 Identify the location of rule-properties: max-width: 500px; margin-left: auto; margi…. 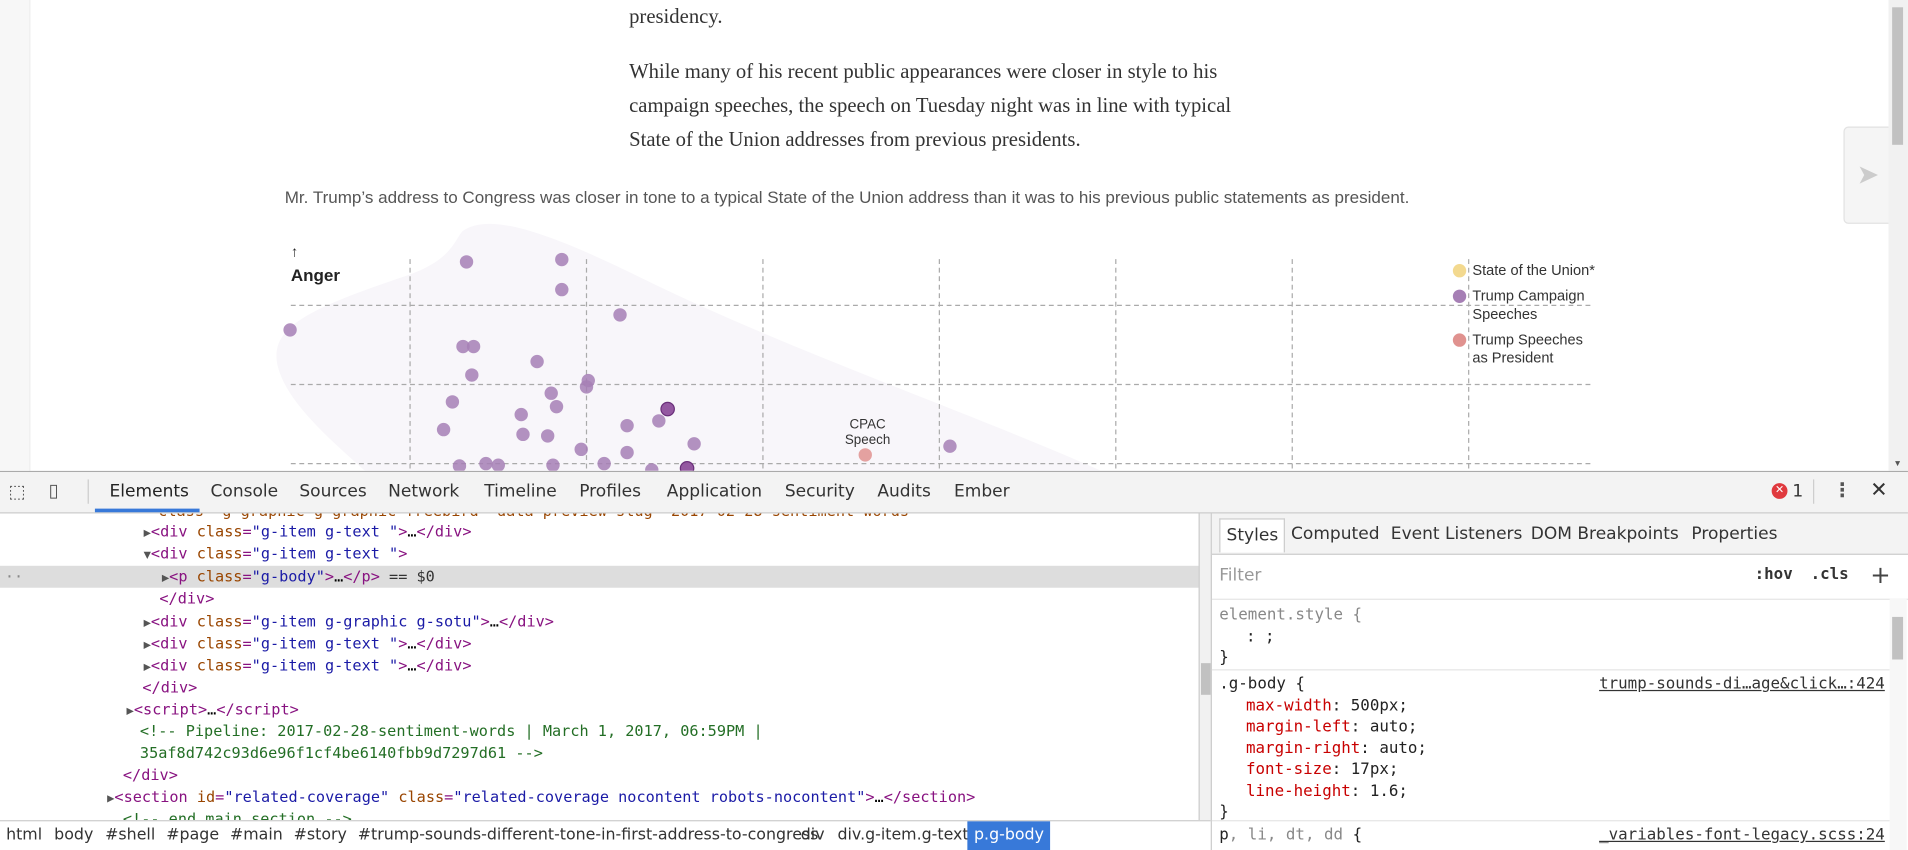
(1323, 748).